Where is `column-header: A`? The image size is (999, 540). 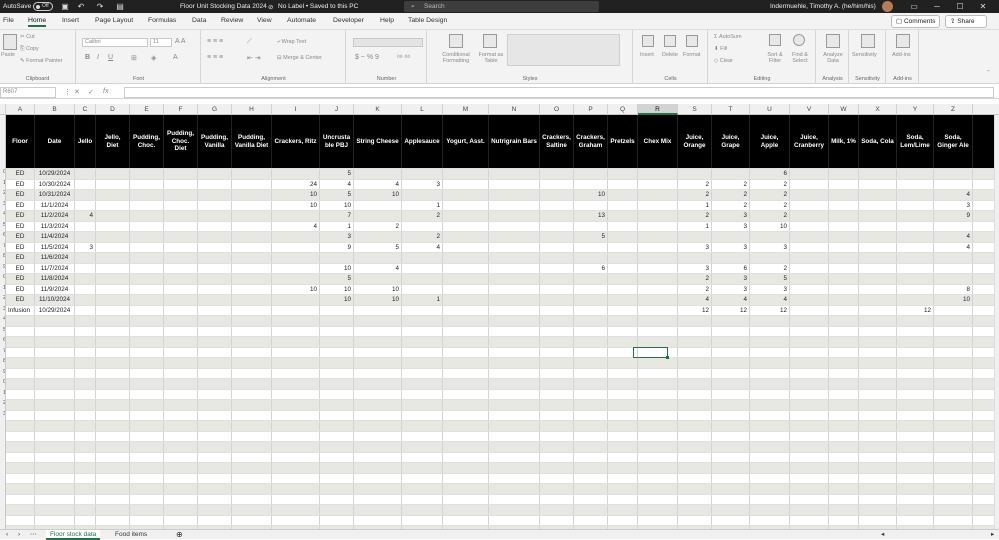
column-header: A is located at coordinates (20, 109).